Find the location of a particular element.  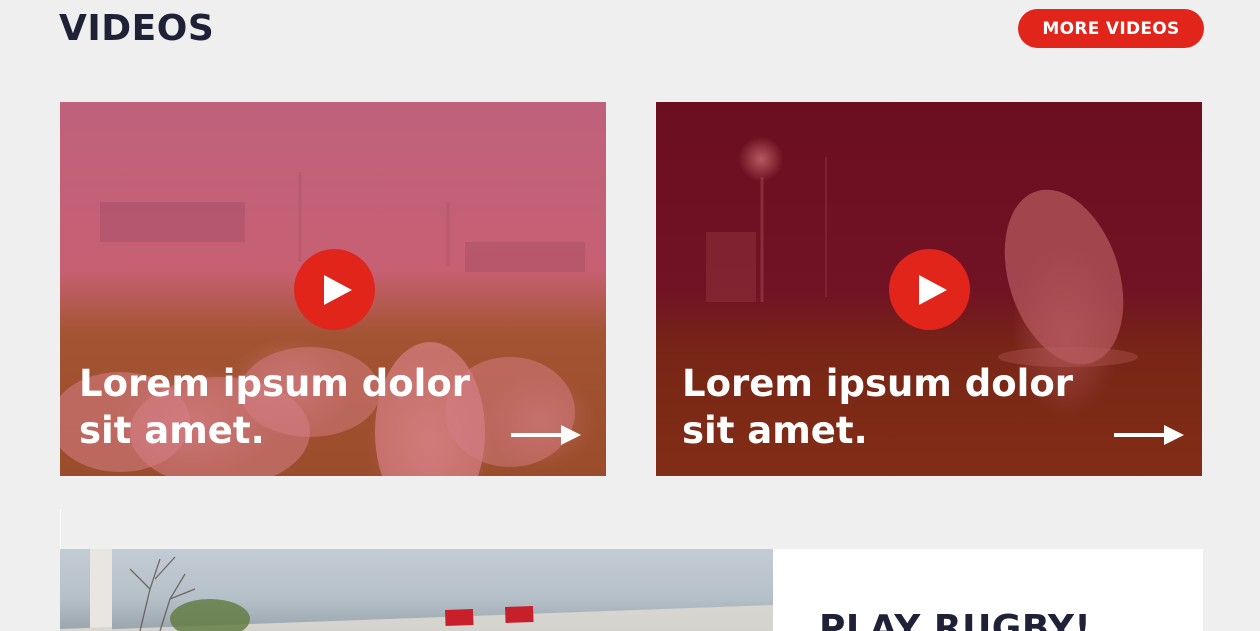

section-title: VIDEOS is located at coordinates (137, 28).